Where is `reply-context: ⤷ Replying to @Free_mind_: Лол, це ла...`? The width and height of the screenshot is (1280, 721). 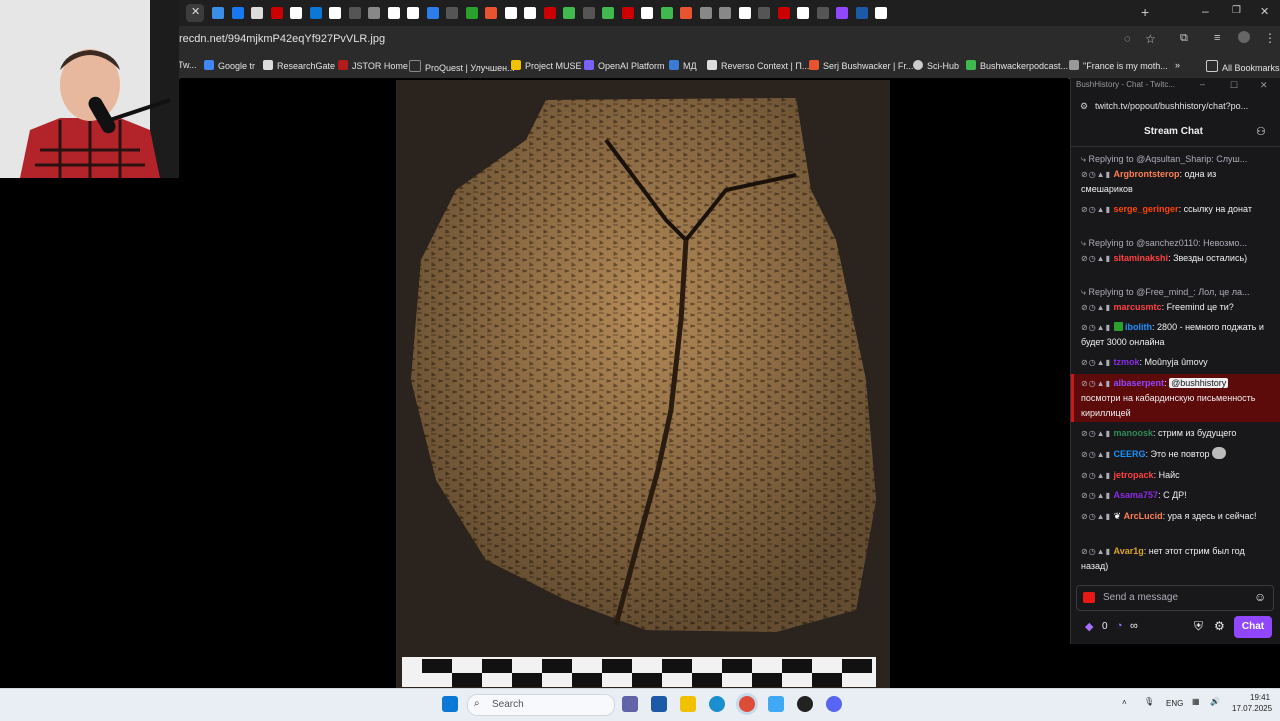 reply-context: ⤷ Replying to @Free_mind_: Лол, це ла... is located at coordinates (1174, 292).